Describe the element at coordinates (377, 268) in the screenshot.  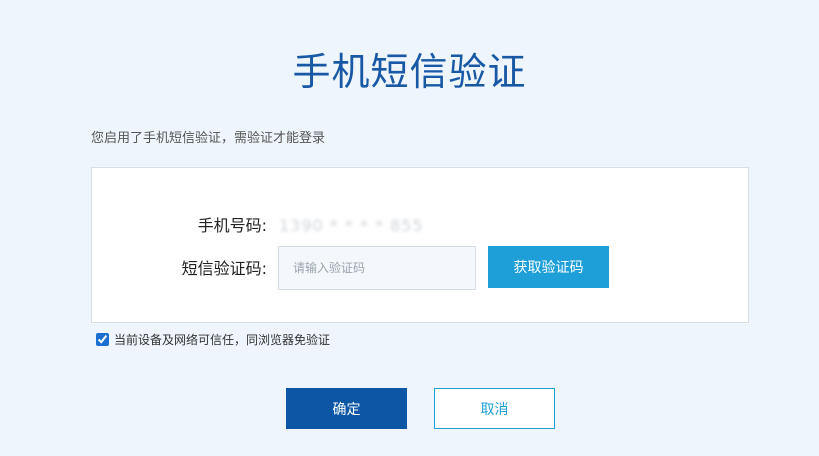
I see `sms-code-input` at that location.